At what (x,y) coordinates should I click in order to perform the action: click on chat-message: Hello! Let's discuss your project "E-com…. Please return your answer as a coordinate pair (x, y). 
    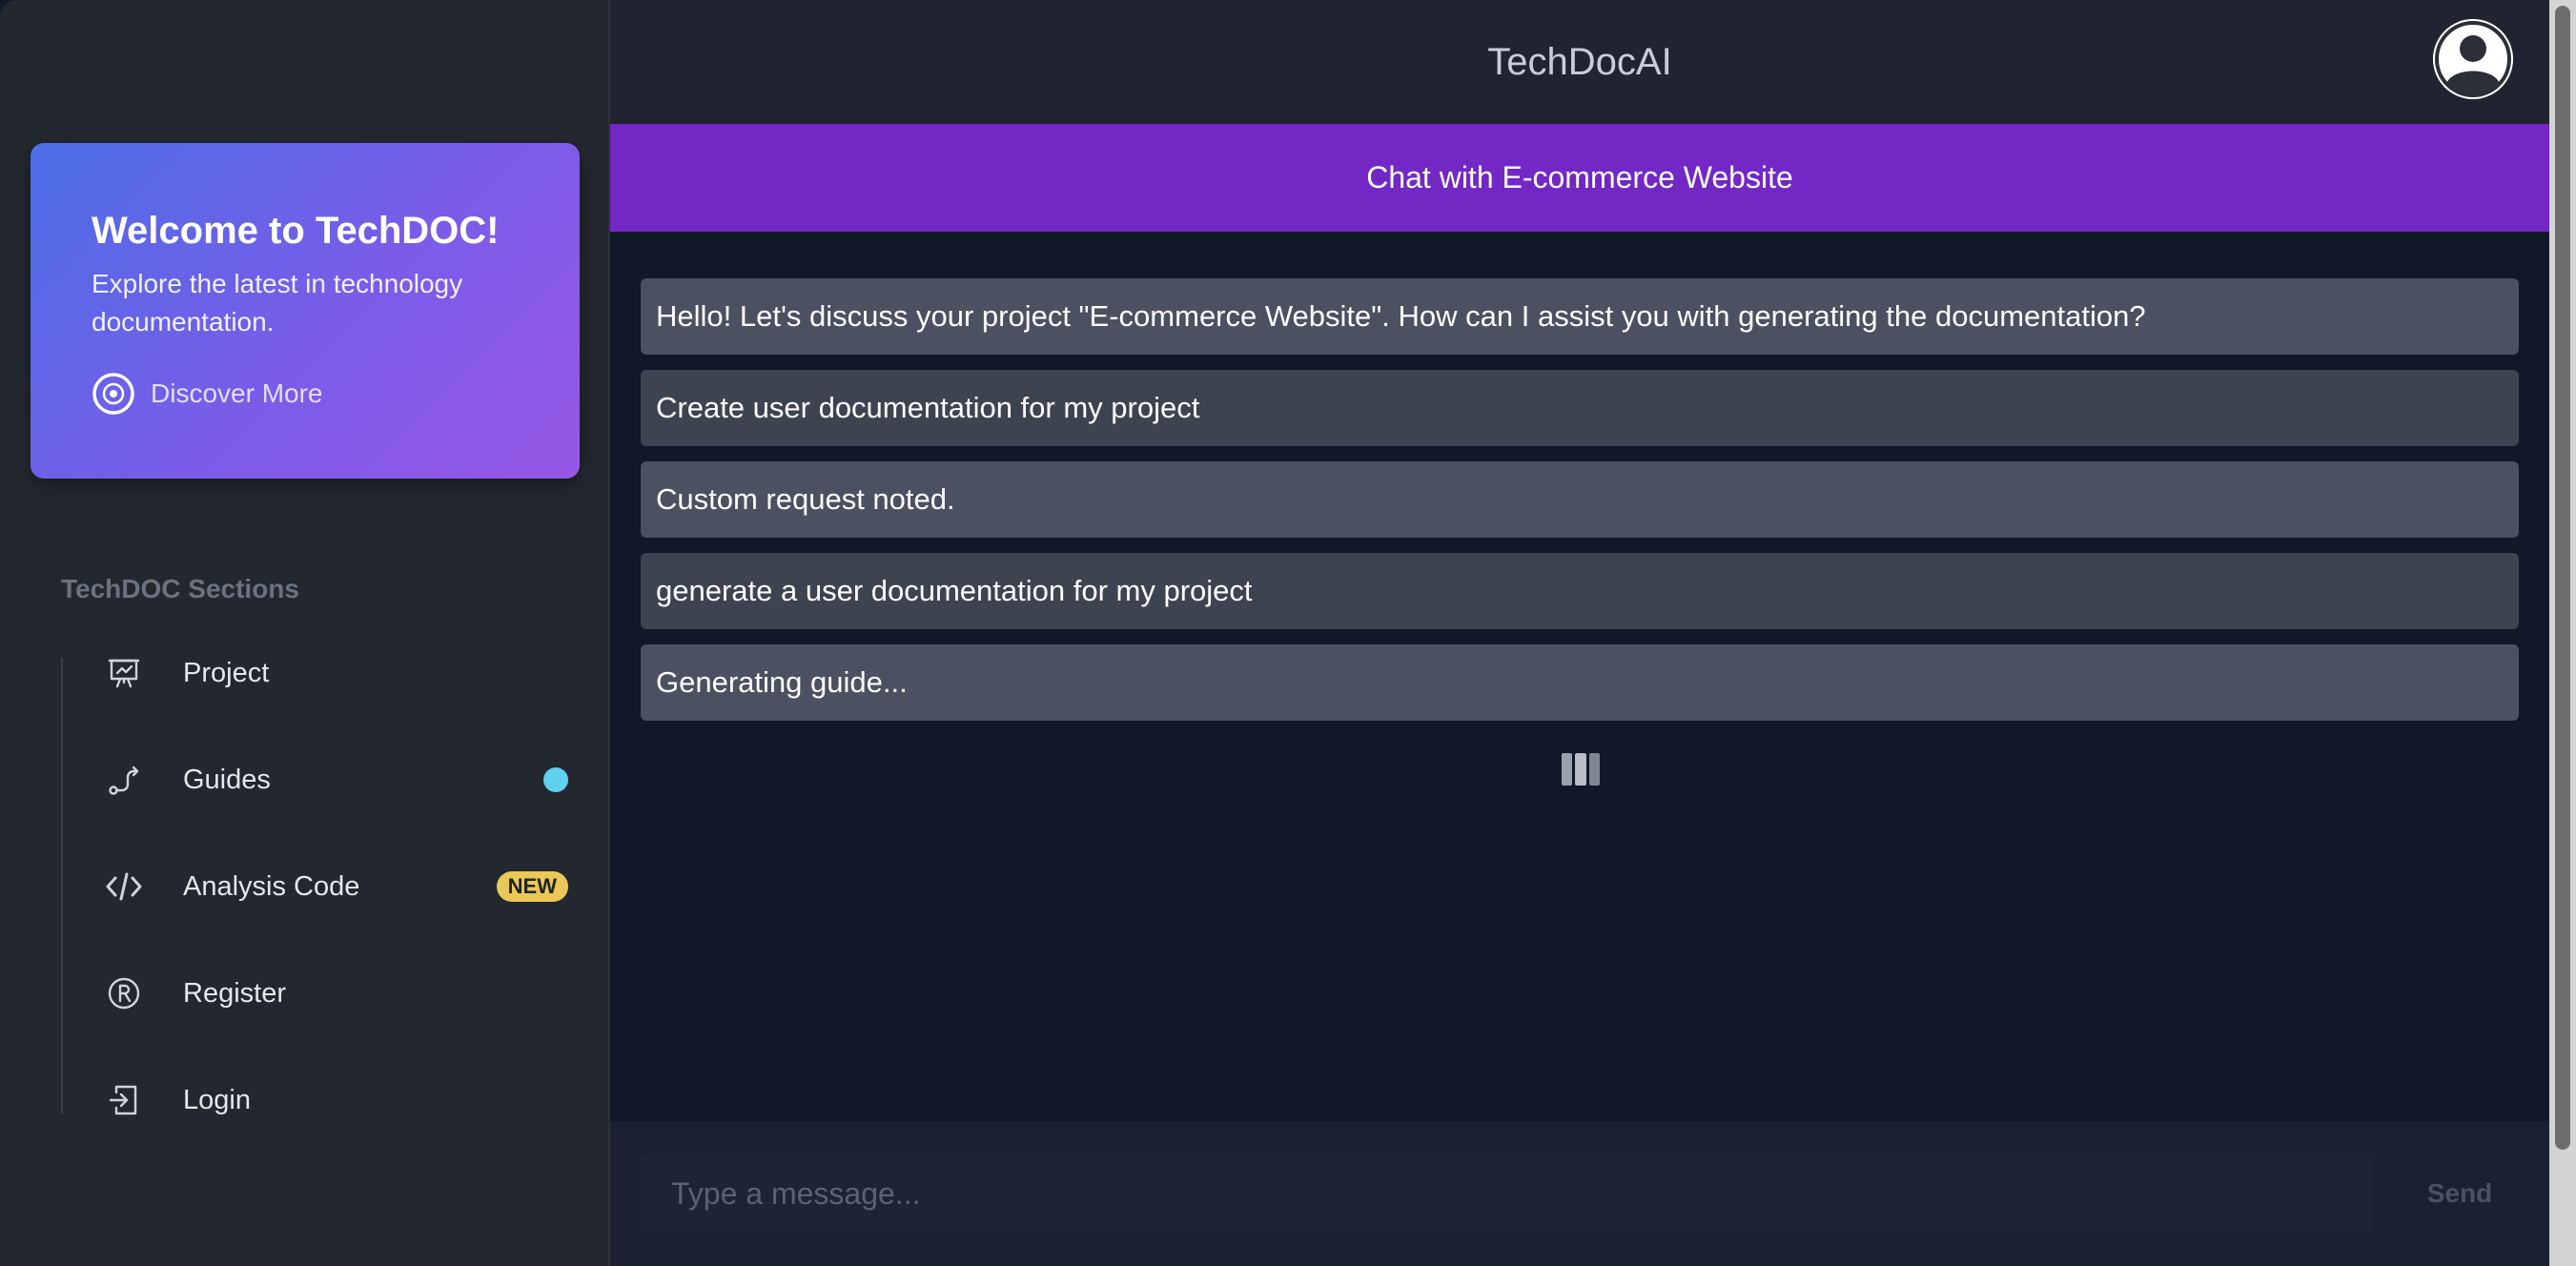
    Looking at the image, I should click on (1580, 317).